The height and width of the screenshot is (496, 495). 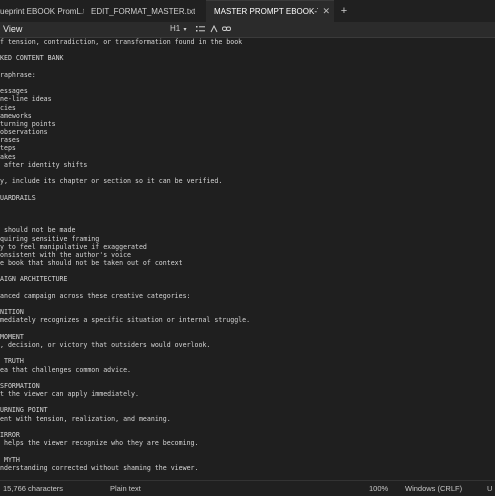 I want to click on text-line: teps, so click(x=8, y=148).